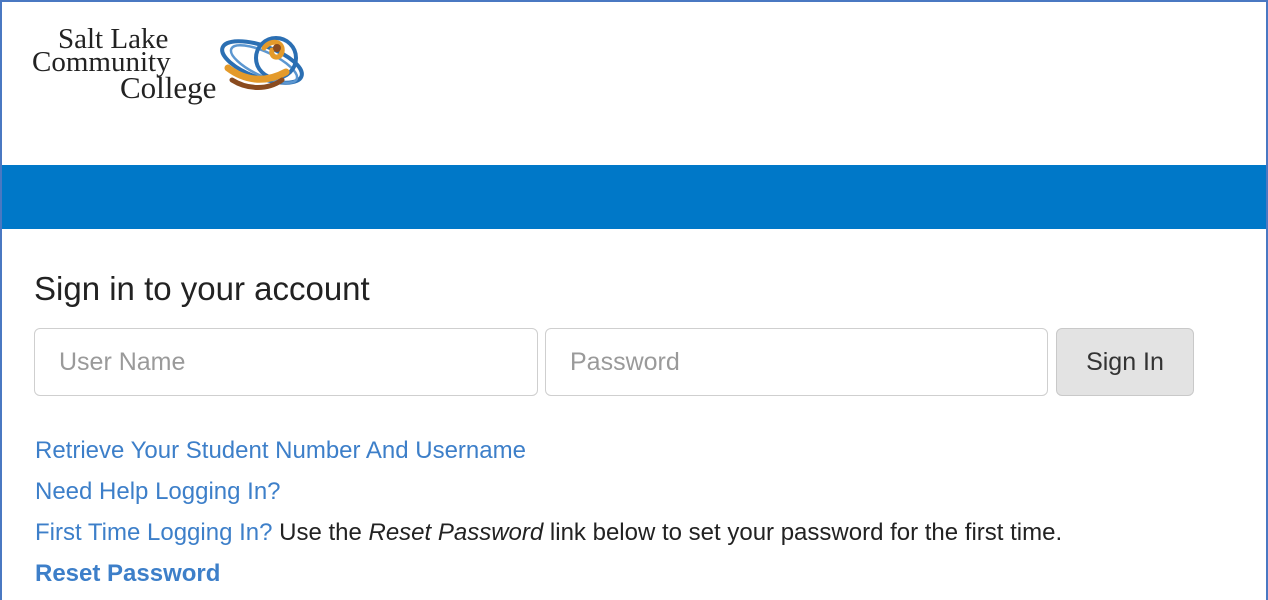  What do you see at coordinates (456, 532) in the screenshot?
I see `first-time-emphasis: Reset Password` at bounding box center [456, 532].